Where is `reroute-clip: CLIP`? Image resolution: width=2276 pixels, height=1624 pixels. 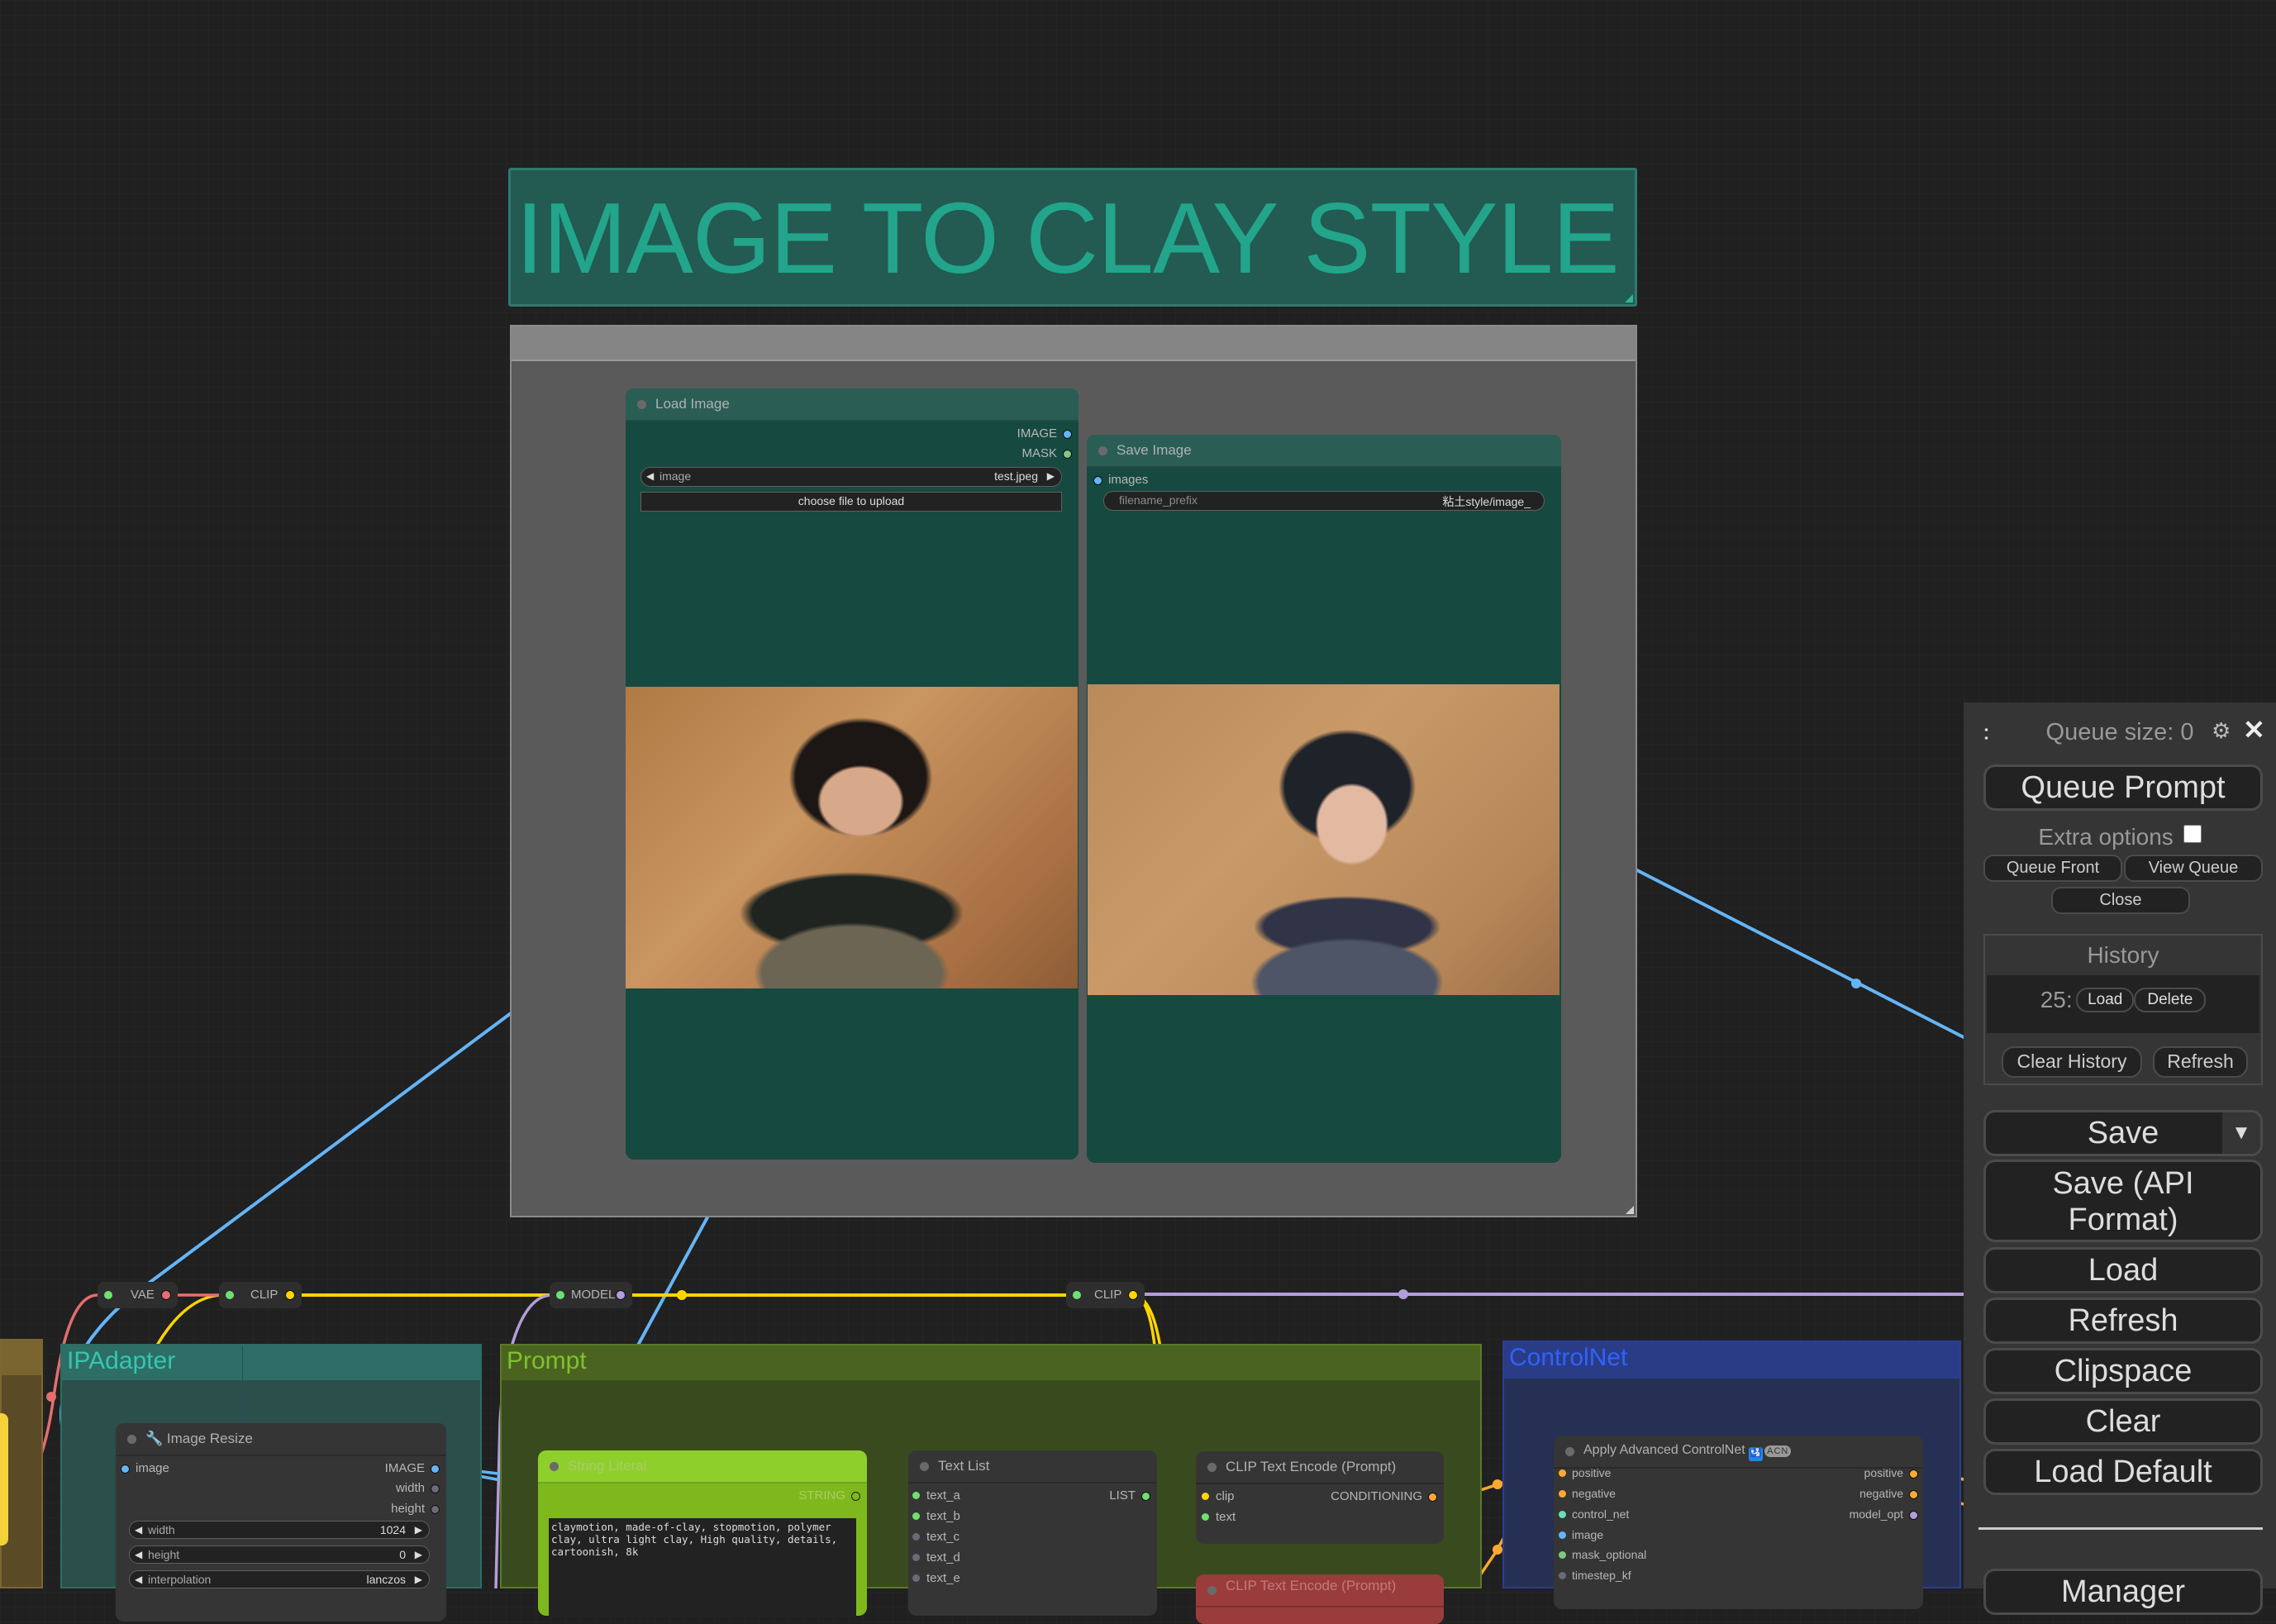
reroute-clip: CLIP is located at coordinates (260, 1295).